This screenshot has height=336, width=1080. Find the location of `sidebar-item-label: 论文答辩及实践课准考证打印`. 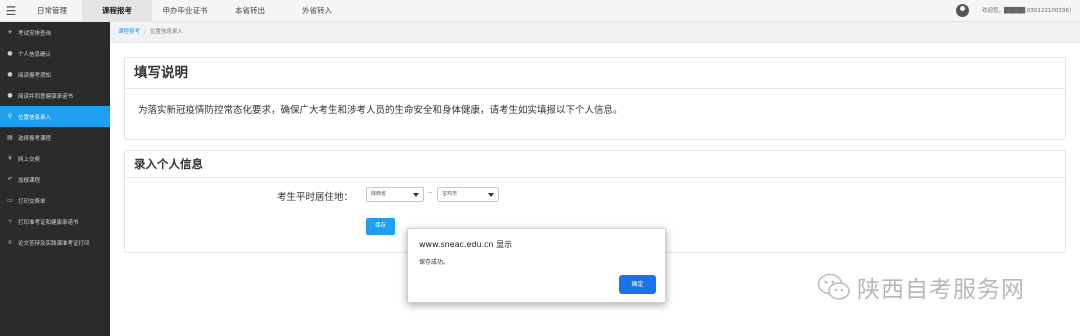

sidebar-item-label: 论文答辩及实践课准考证打印 is located at coordinates (54, 243).